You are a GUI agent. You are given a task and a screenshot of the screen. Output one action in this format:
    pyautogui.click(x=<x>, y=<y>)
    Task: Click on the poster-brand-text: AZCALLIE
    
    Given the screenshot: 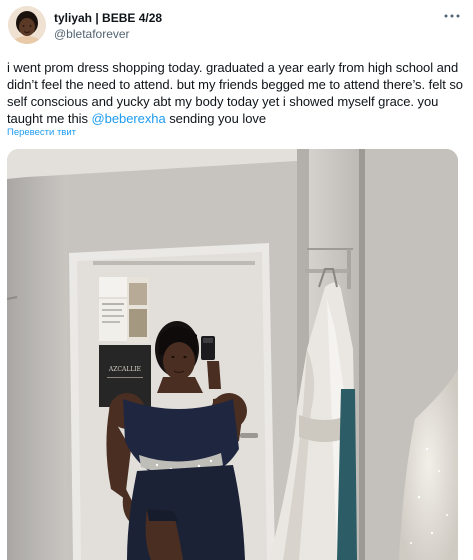 What is the action you would take?
    pyautogui.click(x=124, y=369)
    